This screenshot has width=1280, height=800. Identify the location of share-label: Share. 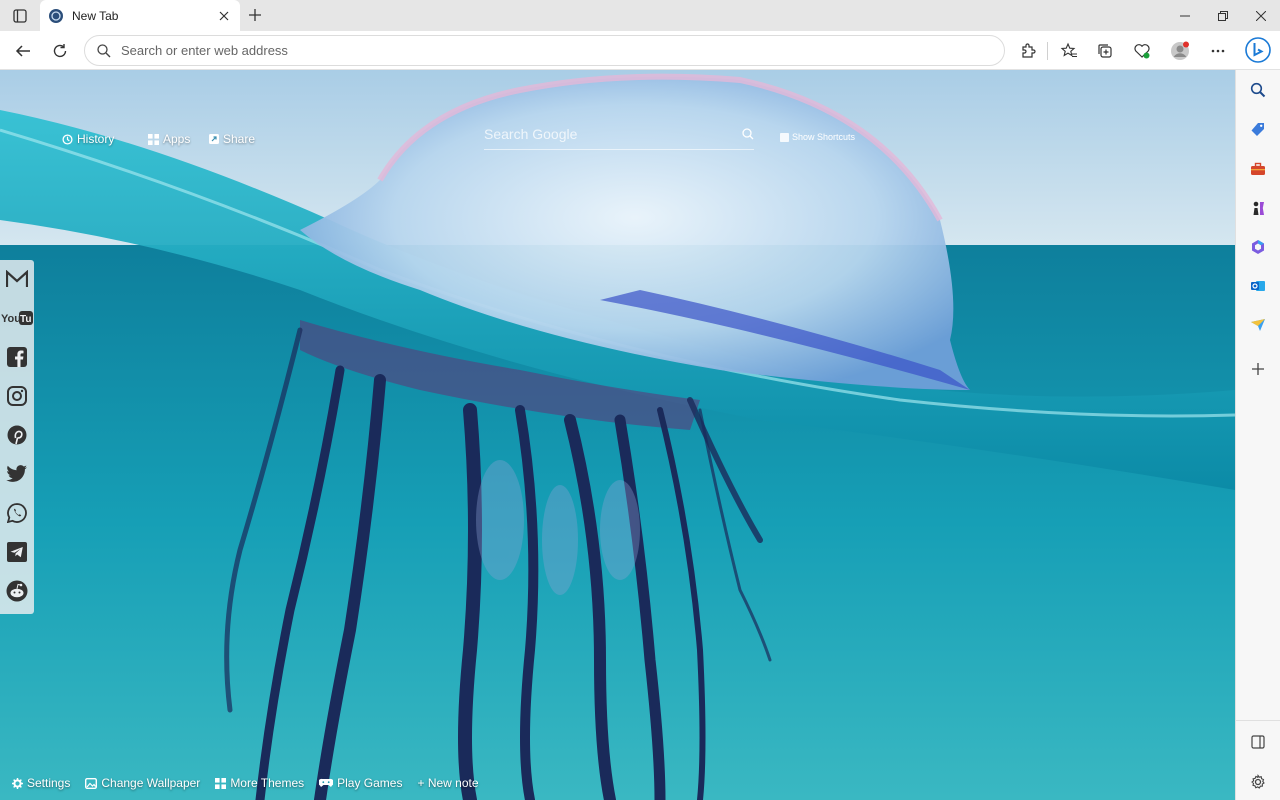
(239, 139).